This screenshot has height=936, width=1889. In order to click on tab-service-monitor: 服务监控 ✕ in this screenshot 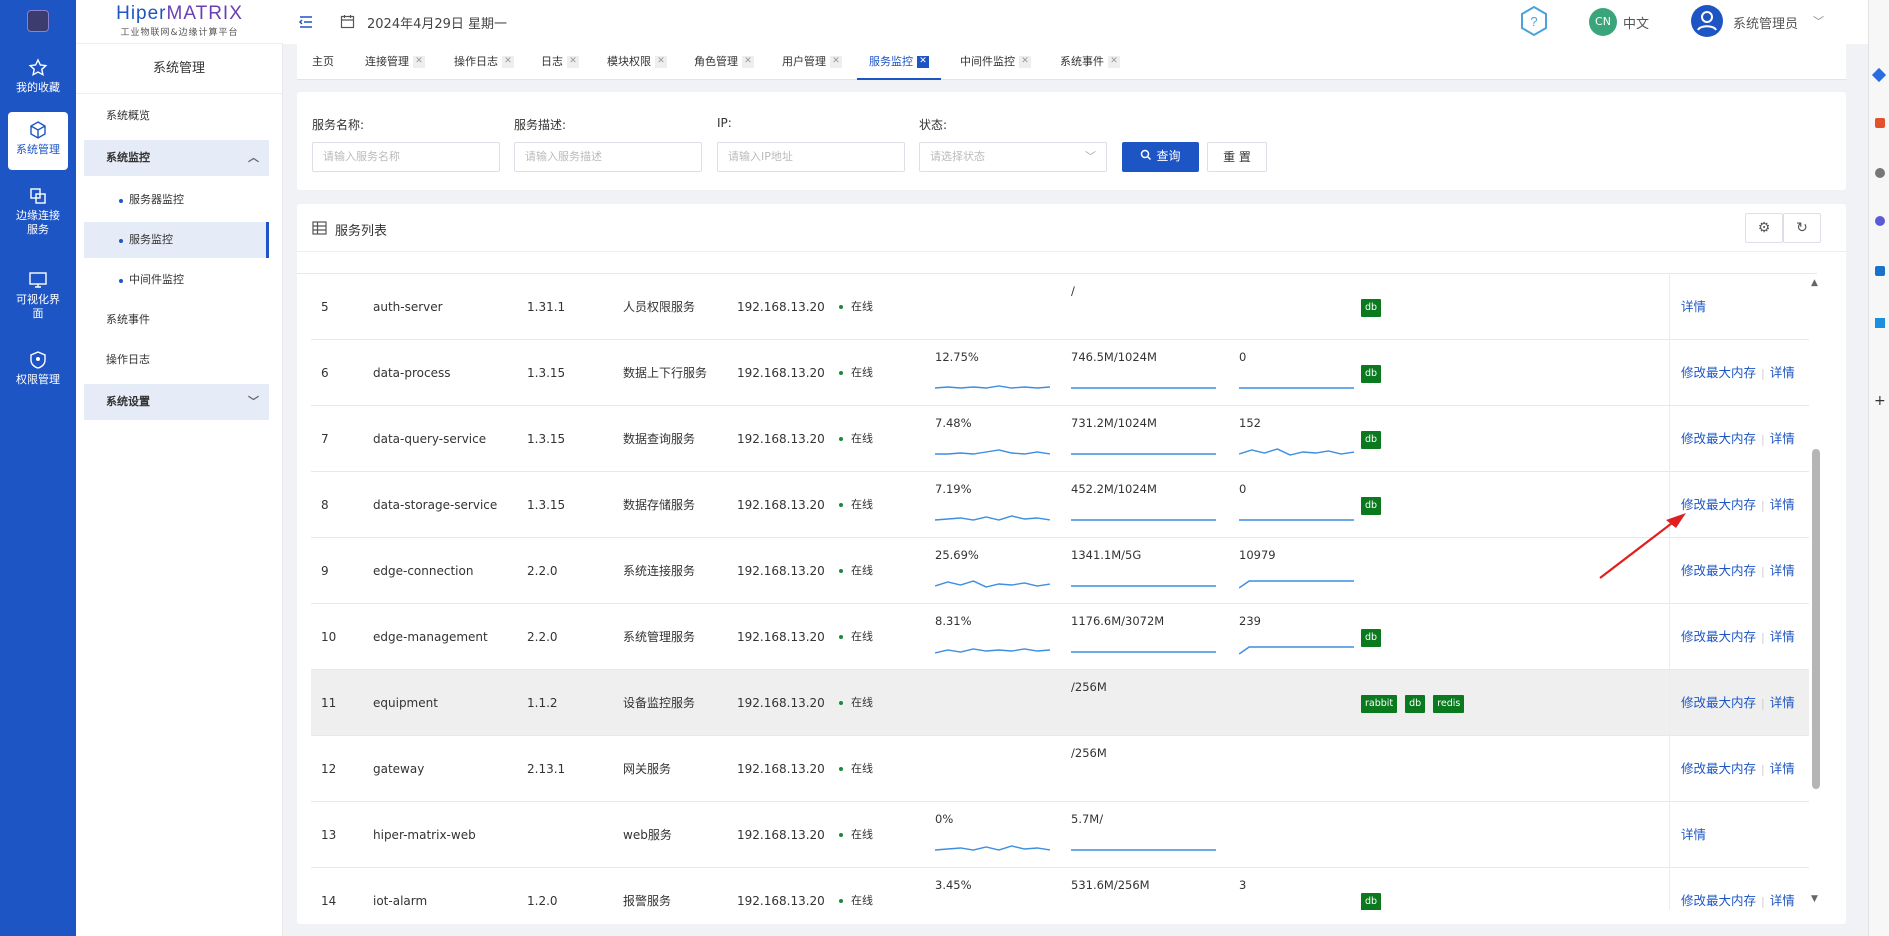, I will do `click(899, 62)`.